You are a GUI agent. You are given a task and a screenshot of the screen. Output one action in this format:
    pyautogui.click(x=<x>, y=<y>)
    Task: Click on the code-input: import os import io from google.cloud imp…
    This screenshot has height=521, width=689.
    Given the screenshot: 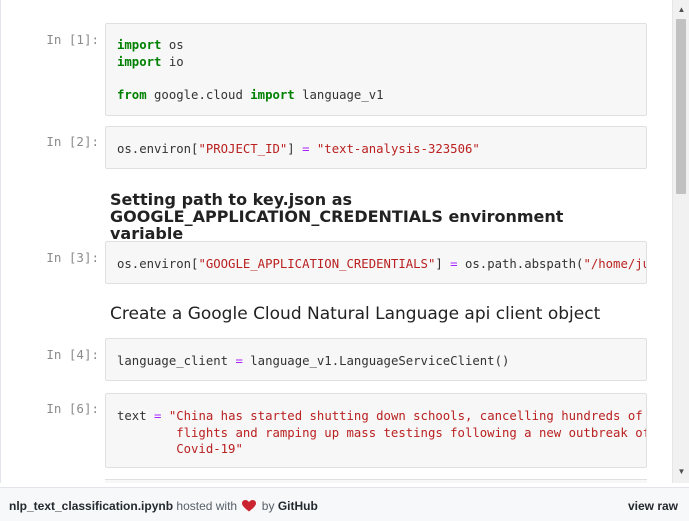 What is the action you would take?
    pyautogui.click(x=376, y=69)
    